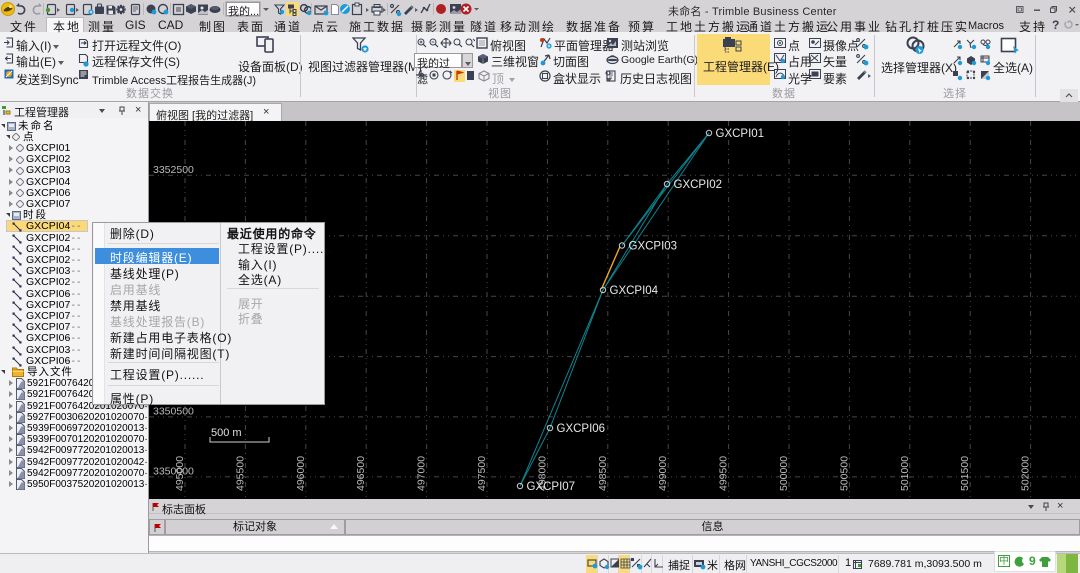 The height and width of the screenshot is (573, 1080). What do you see at coordinates (653, 247) in the screenshot?
I see `svg-text: GXCPI03` at bounding box center [653, 247].